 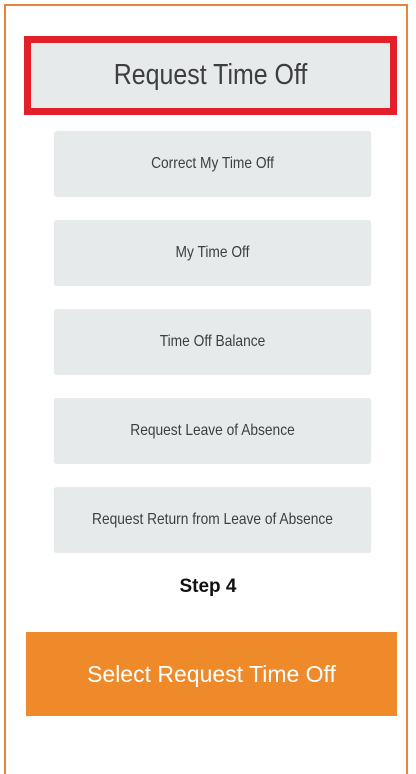 I want to click on request-return-from-leave-label: Request Return from Leave of Absence, so click(x=212, y=519).